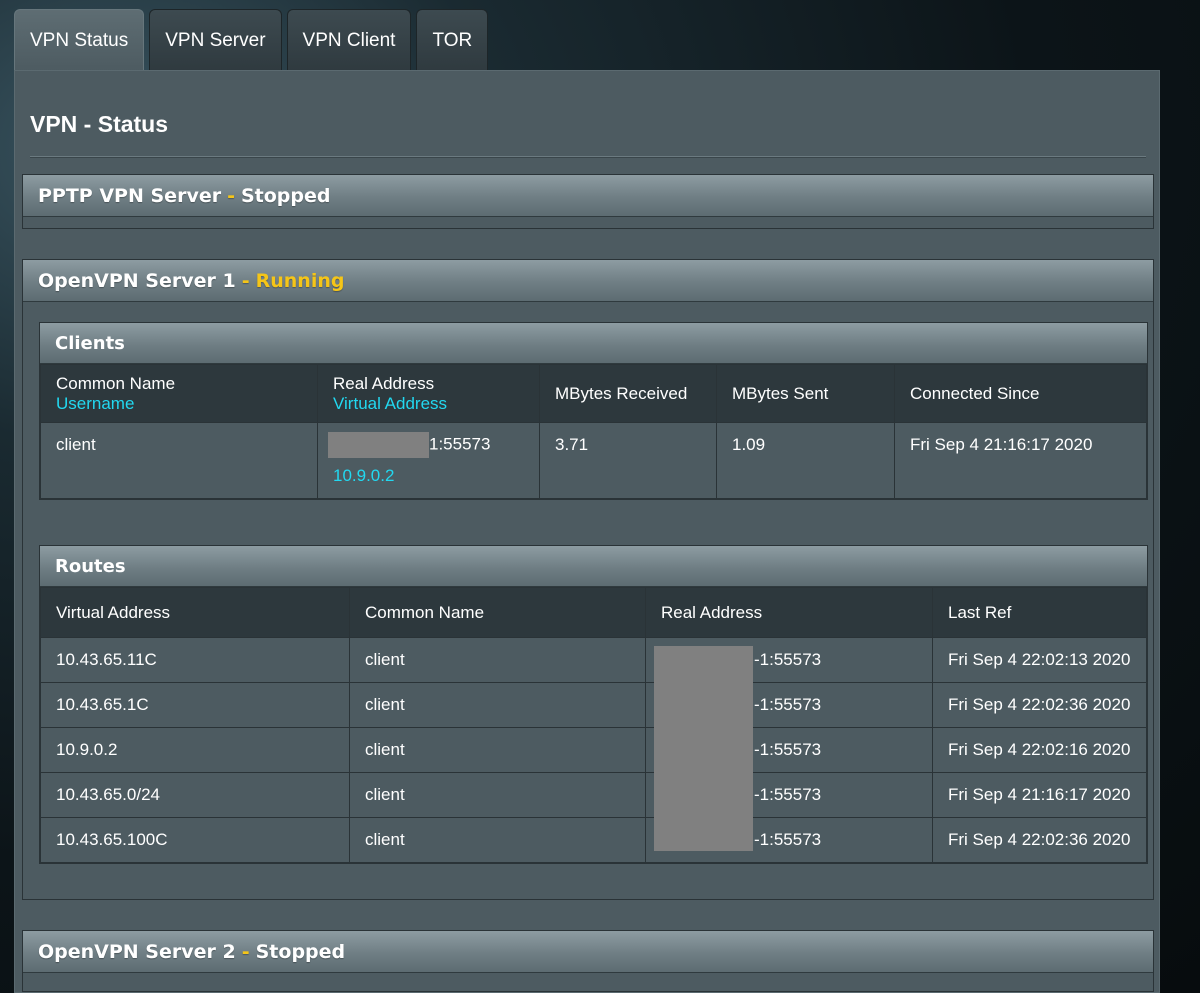 Image resolution: width=1200 pixels, height=993 pixels. I want to click on title-divider, so click(588, 157).